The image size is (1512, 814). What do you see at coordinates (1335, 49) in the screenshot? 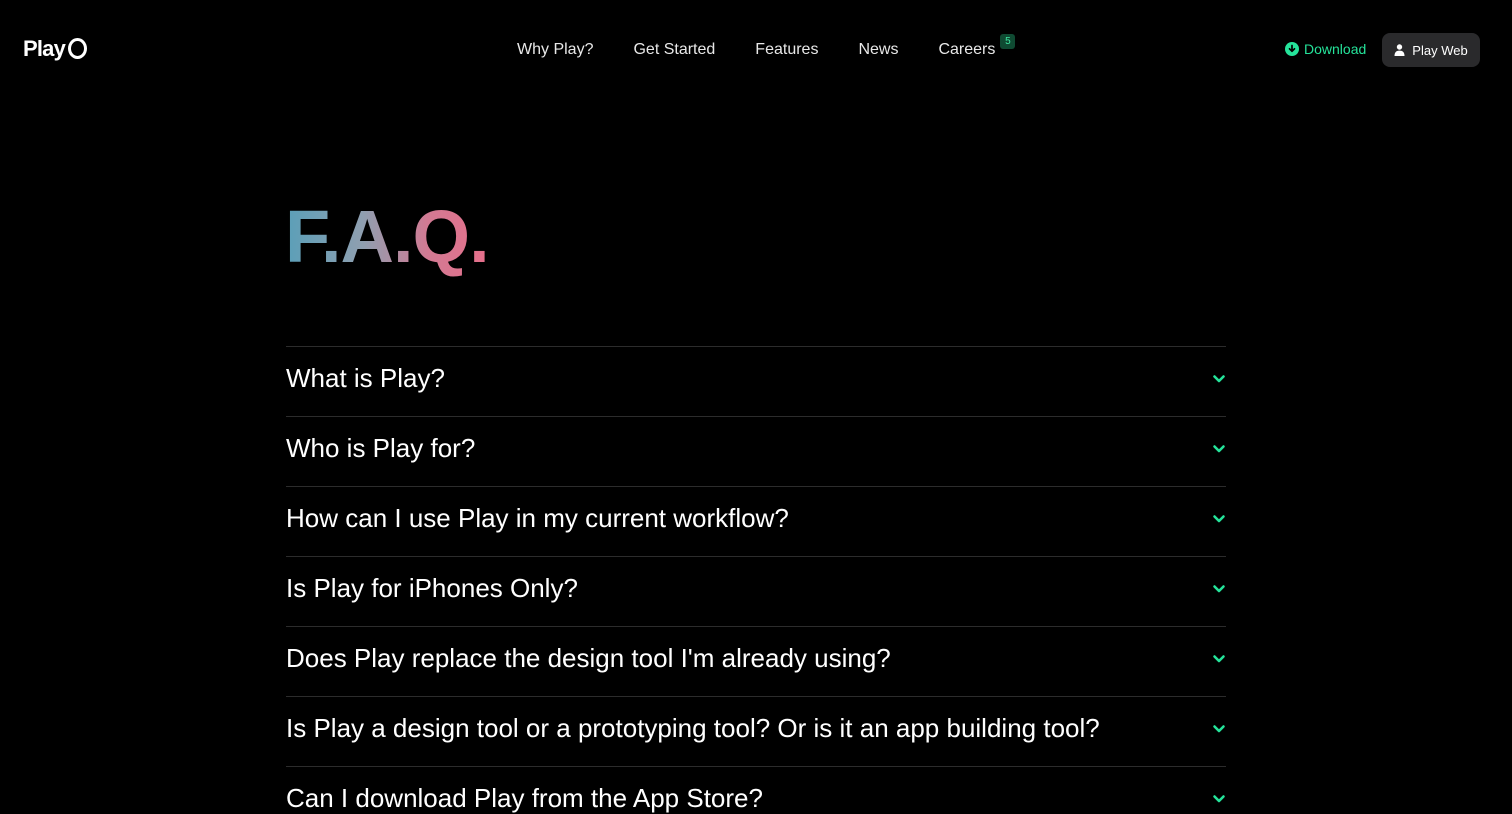
I see `download-label: Download` at bounding box center [1335, 49].